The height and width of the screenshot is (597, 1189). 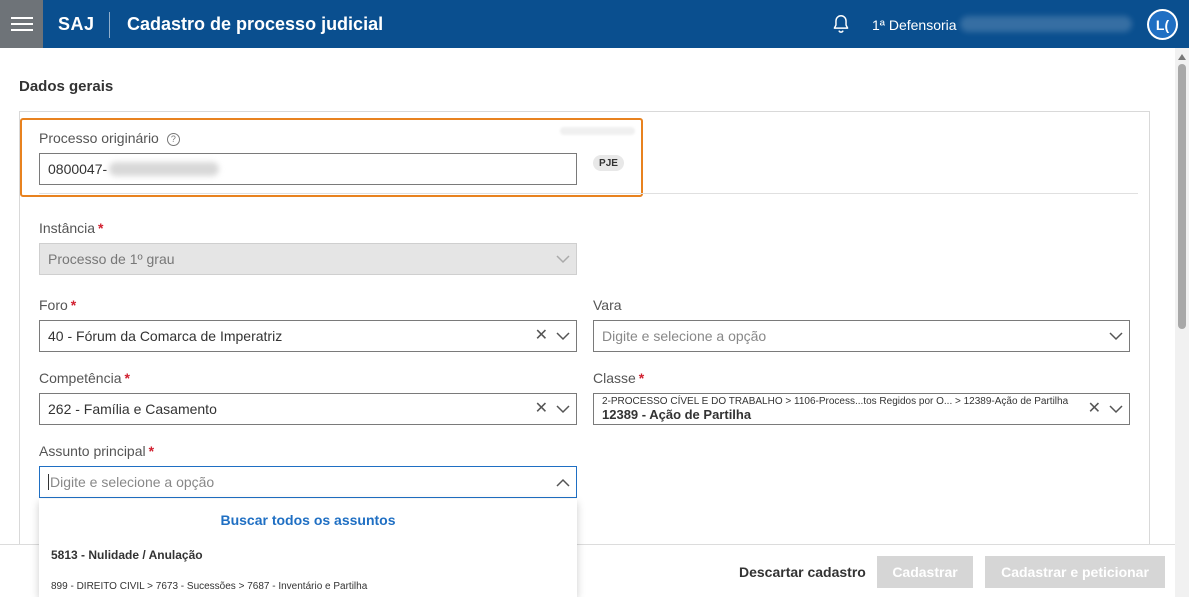 I want to click on competencia-select: 262 - Família e Casamento ✕, so click(x=308, y=409).